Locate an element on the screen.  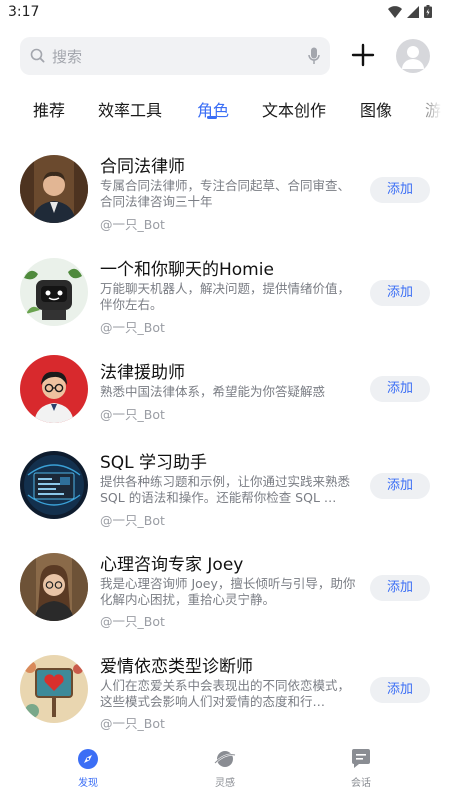
tab-writing: 文本创作 is located at coordinates (294, 109).